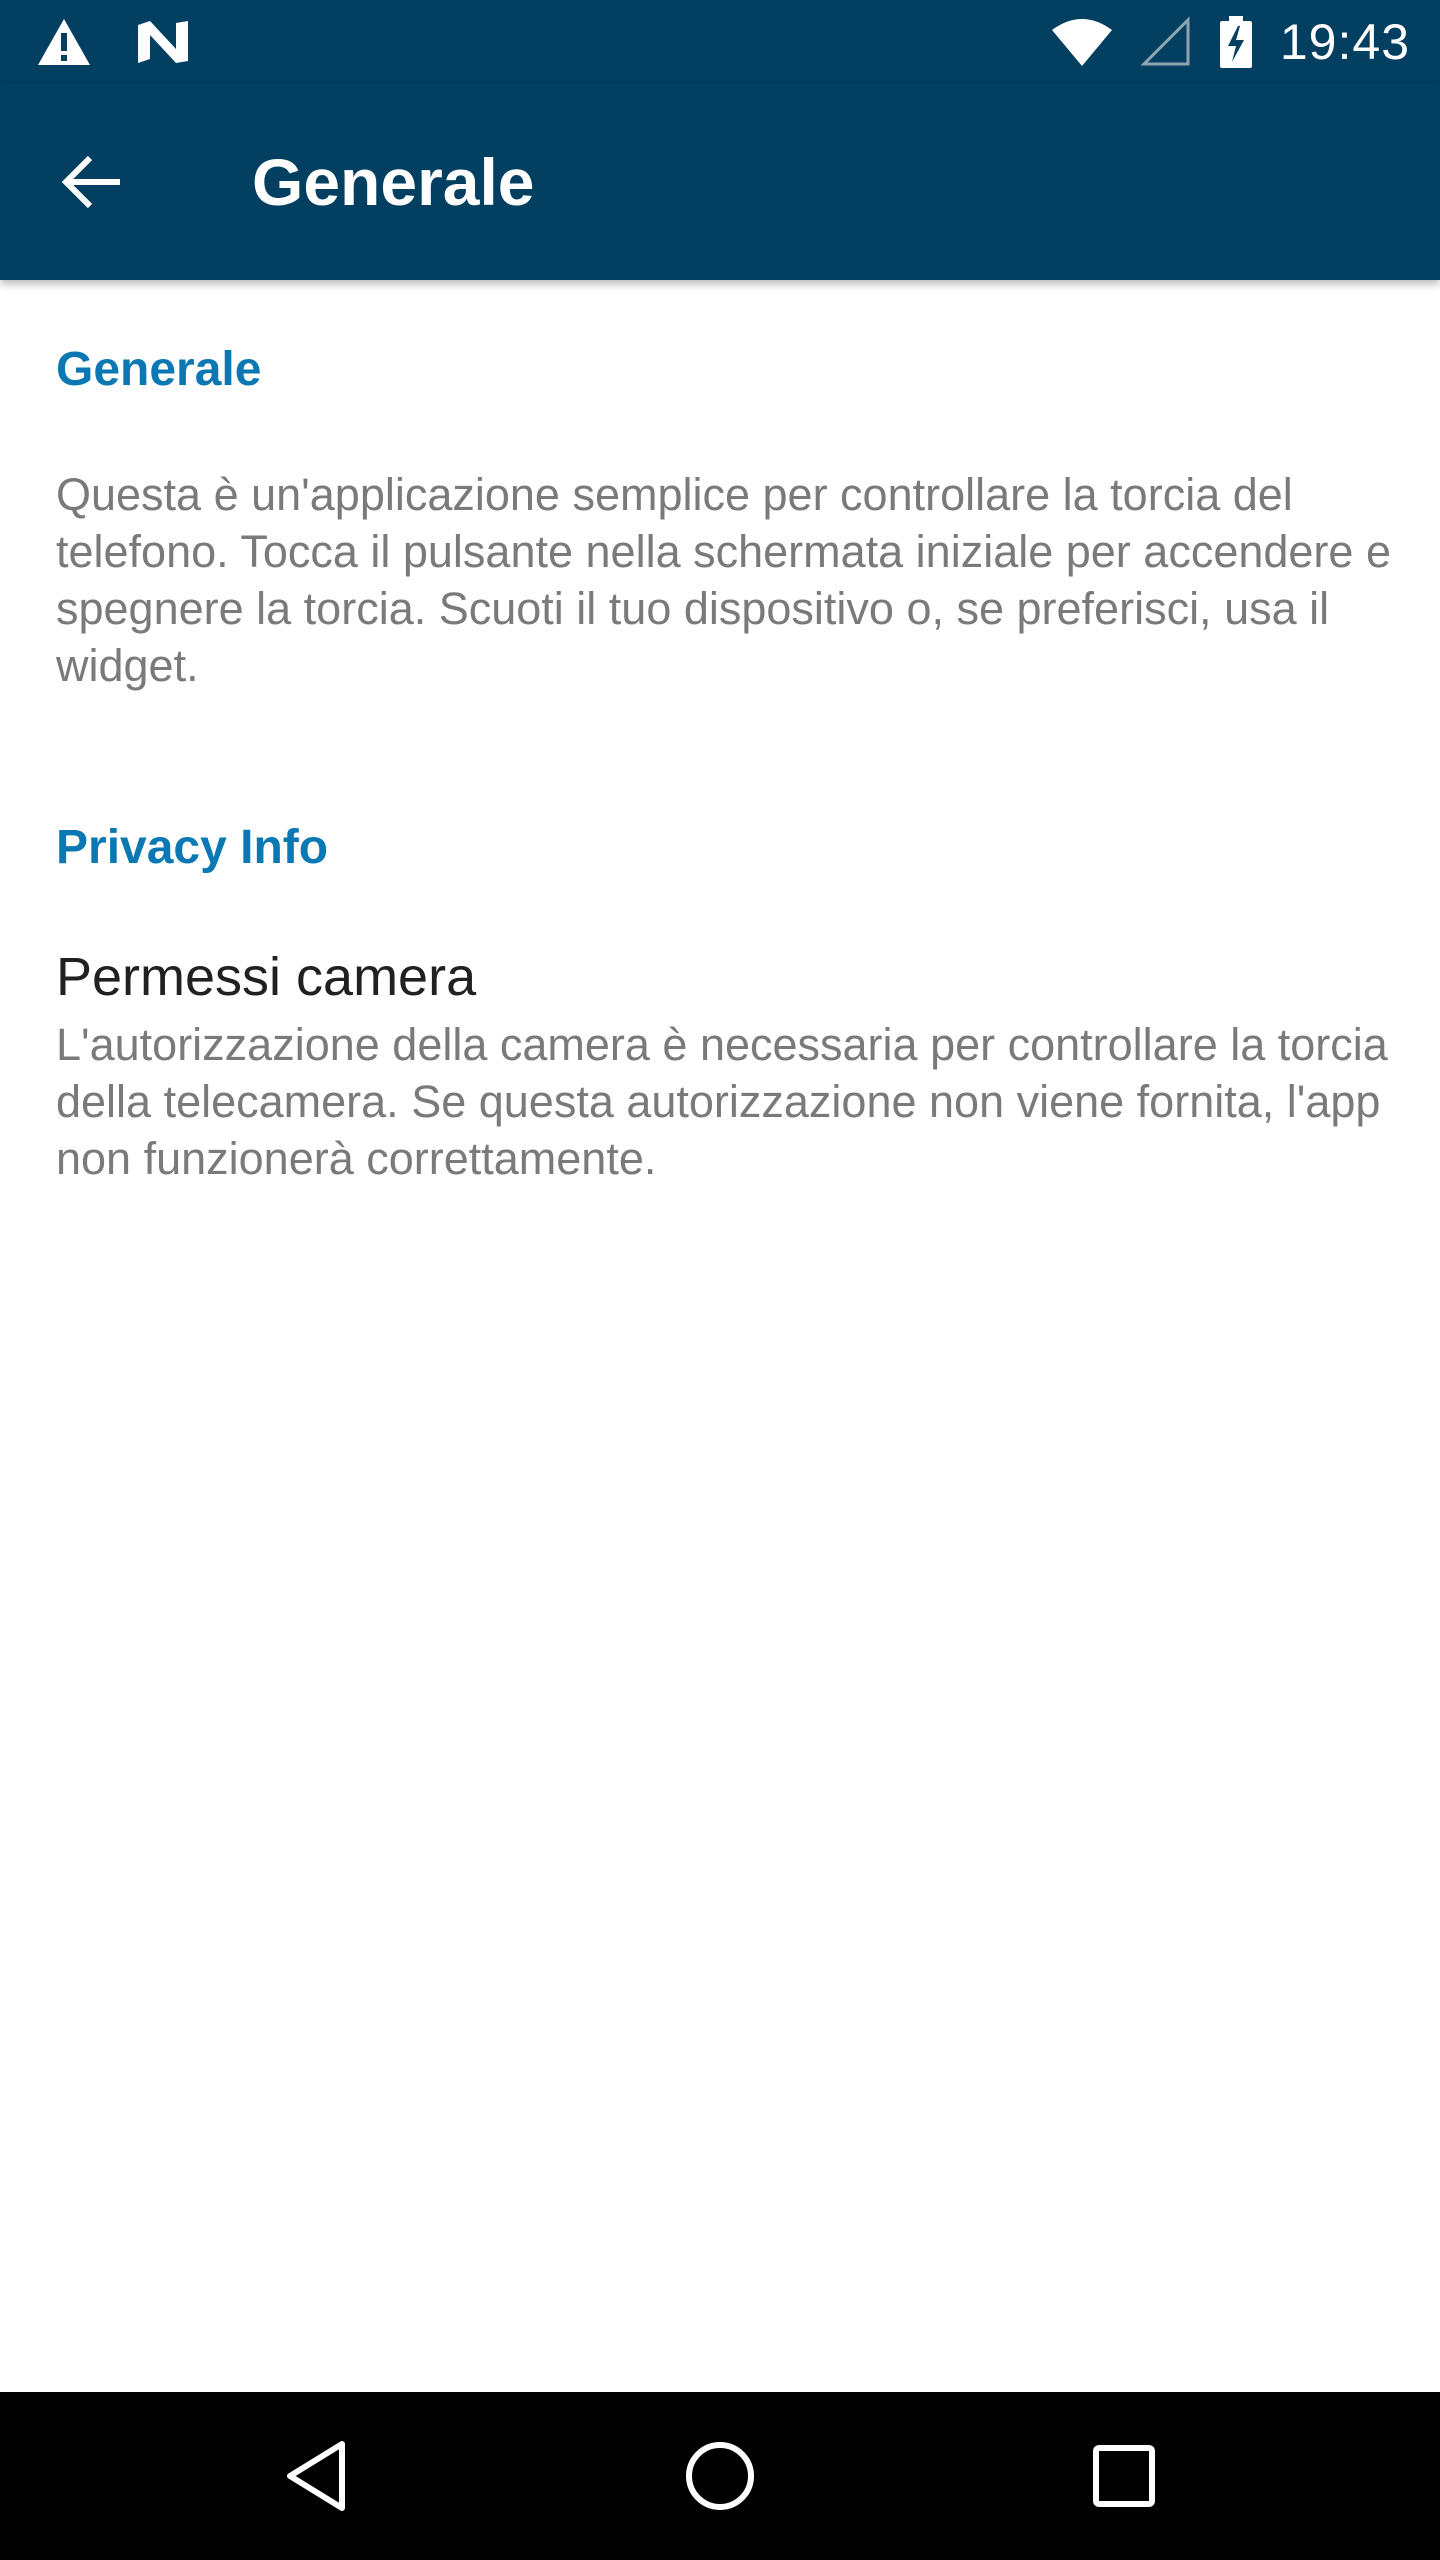 This screenshot has width=1440, height=2560. Describe the element at coordinates (1236, 42) in the screenshot. I see `battery-charging-icon` at that location.